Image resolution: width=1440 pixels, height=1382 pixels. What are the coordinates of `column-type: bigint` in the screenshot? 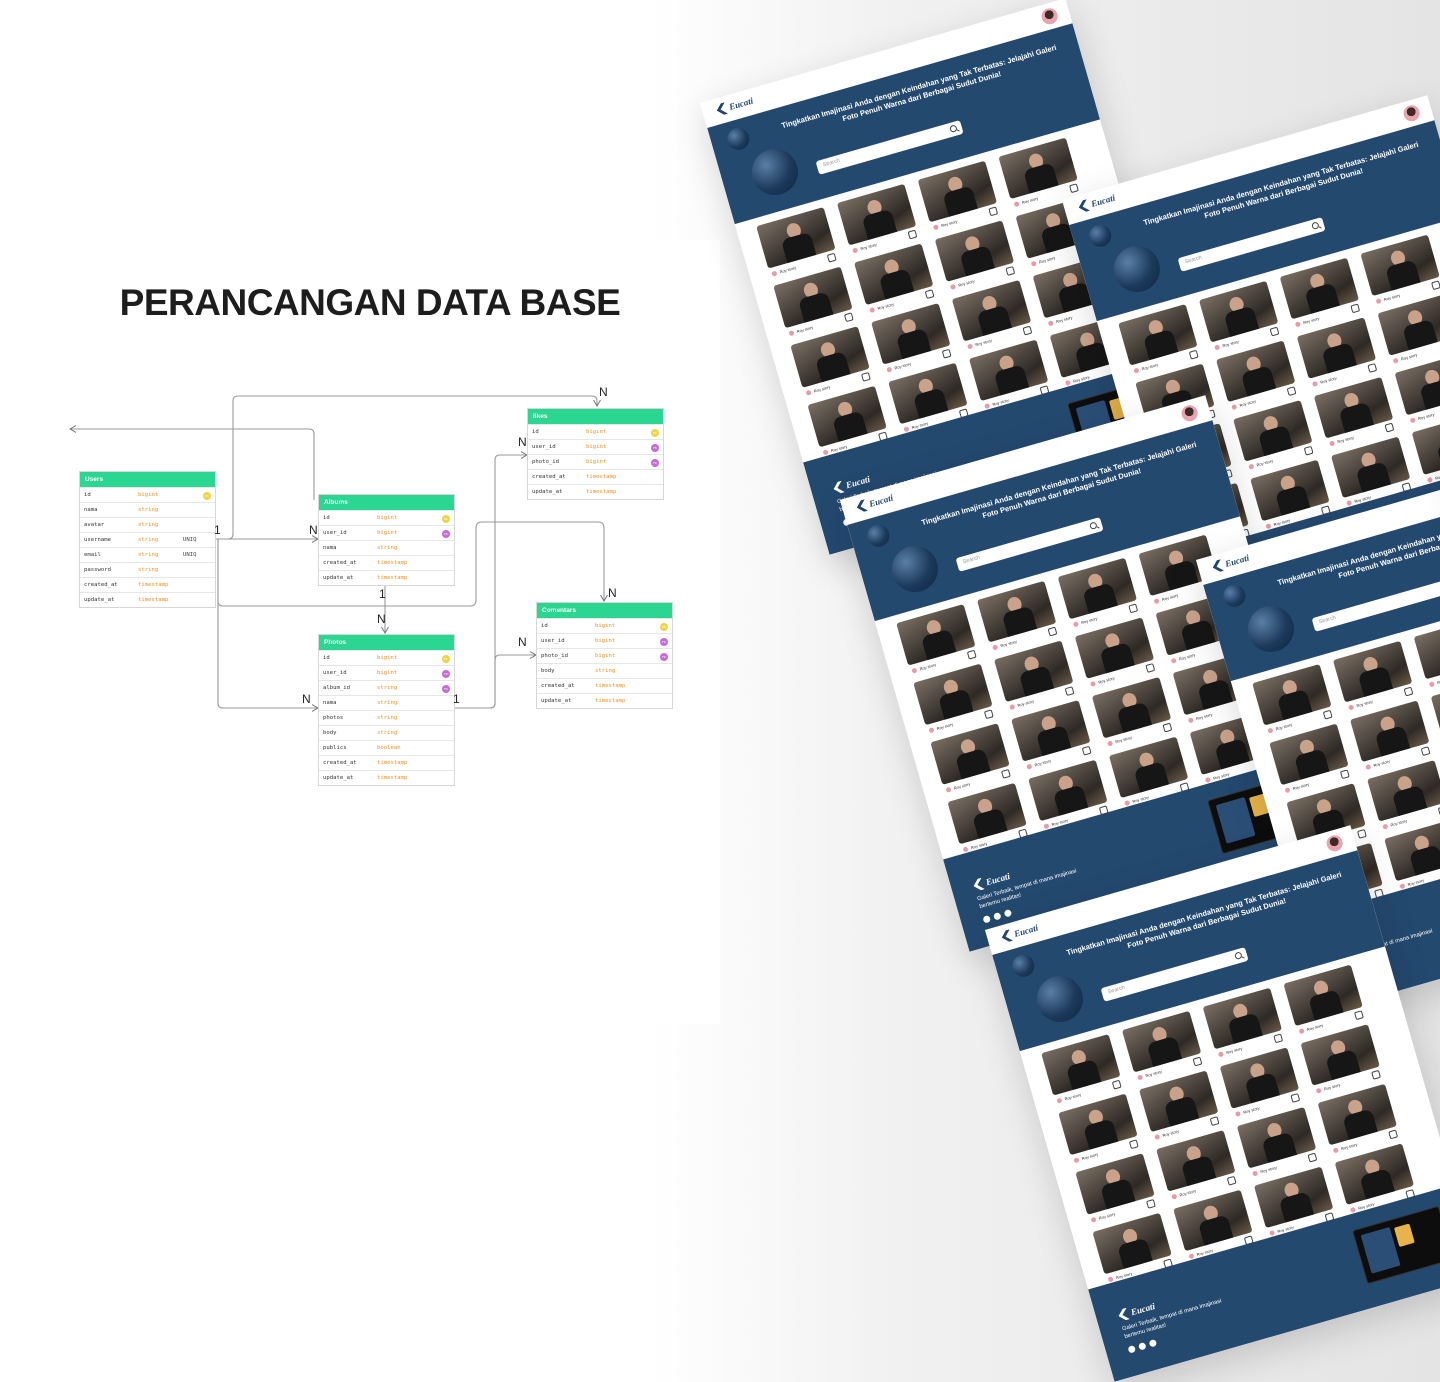 It's located at (387, 673).